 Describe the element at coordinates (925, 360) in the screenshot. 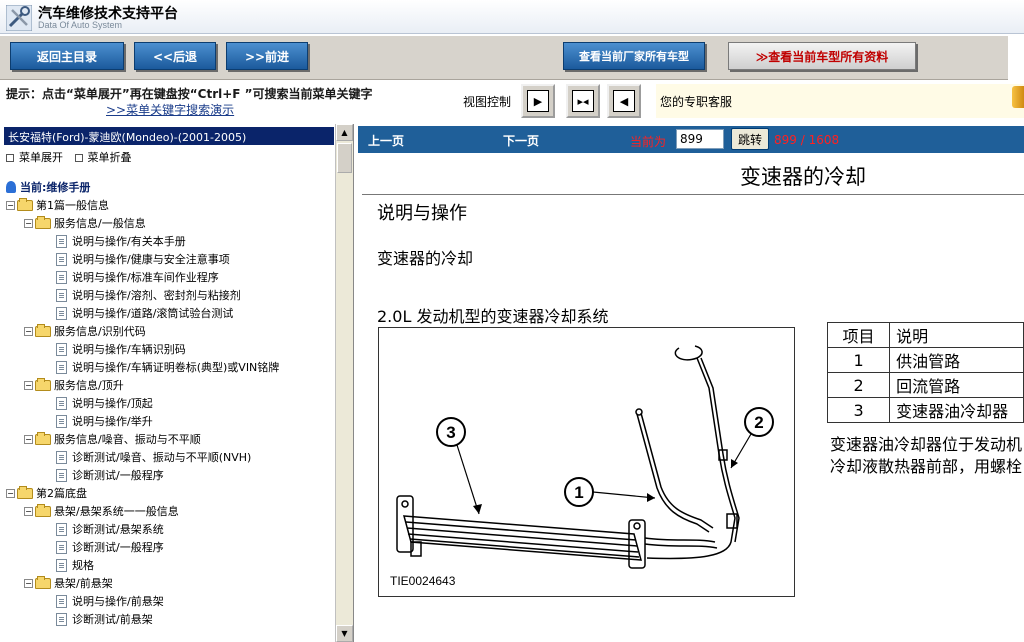

I see `table-row: 1 供油管路` at that location.